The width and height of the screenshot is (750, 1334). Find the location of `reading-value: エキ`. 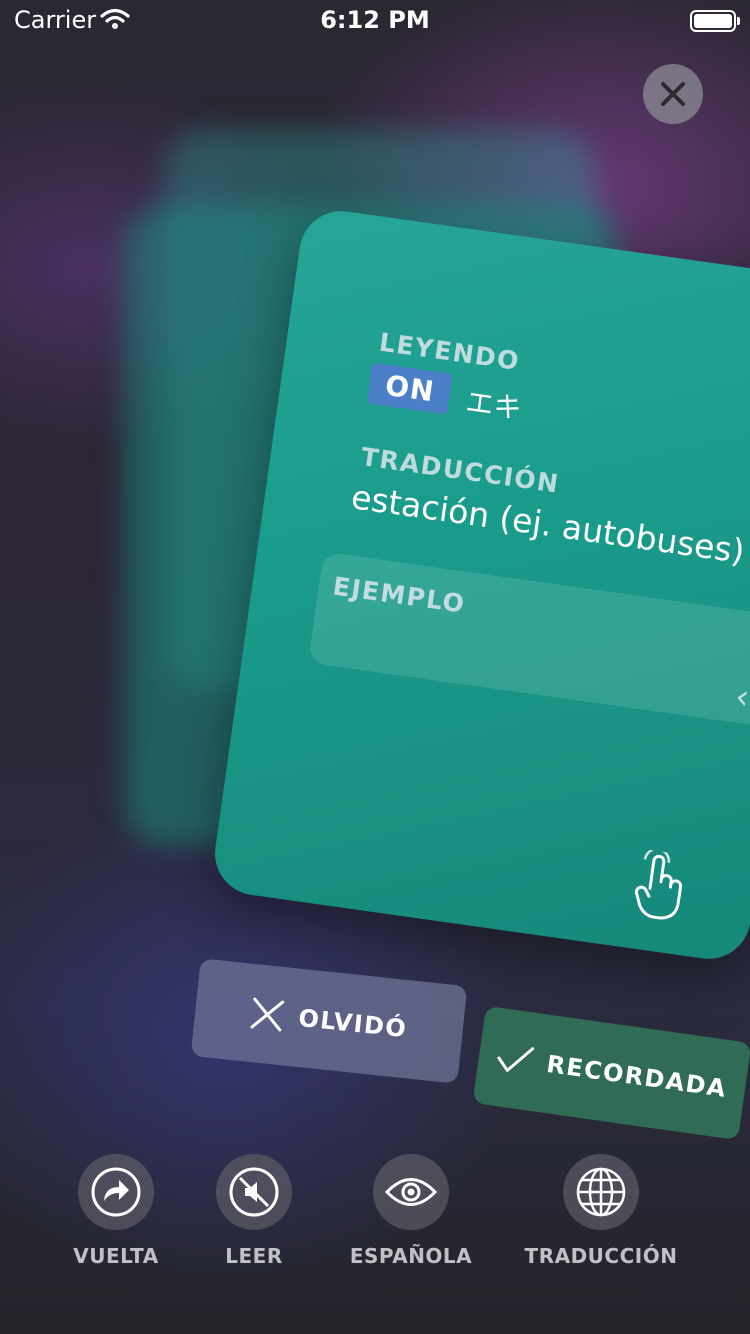

reading-value: エキ is located at coordinates (493, 405).